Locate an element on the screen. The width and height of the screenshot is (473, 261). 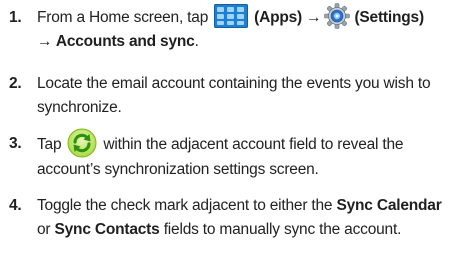
step-text: or is located at coordinates (44, 229).